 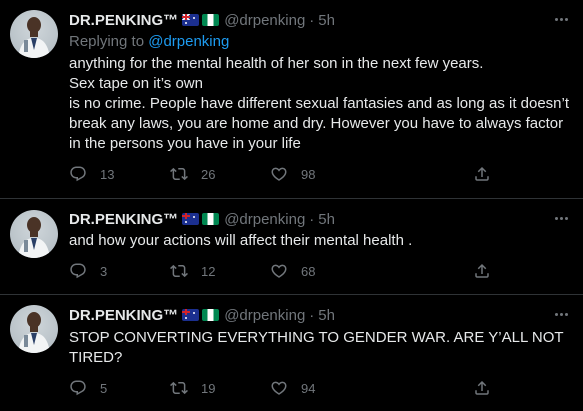 I want to click on reply-button: 5, so click(x=88, y=388).